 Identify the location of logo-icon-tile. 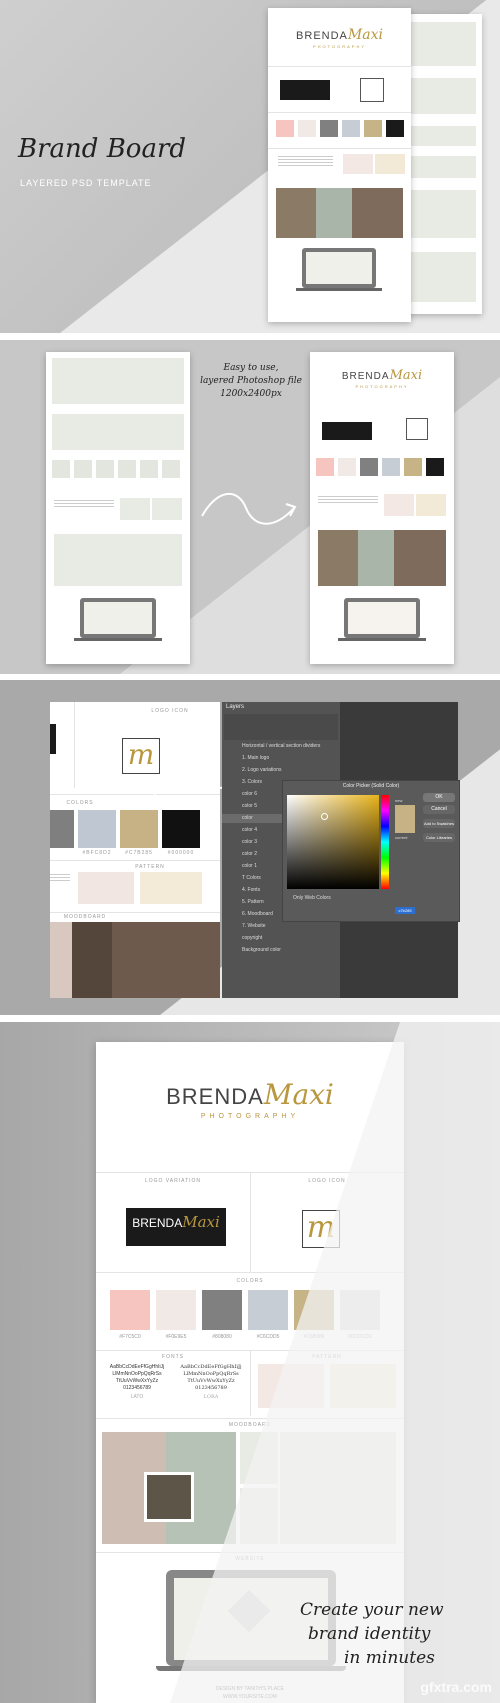
(372, 90).